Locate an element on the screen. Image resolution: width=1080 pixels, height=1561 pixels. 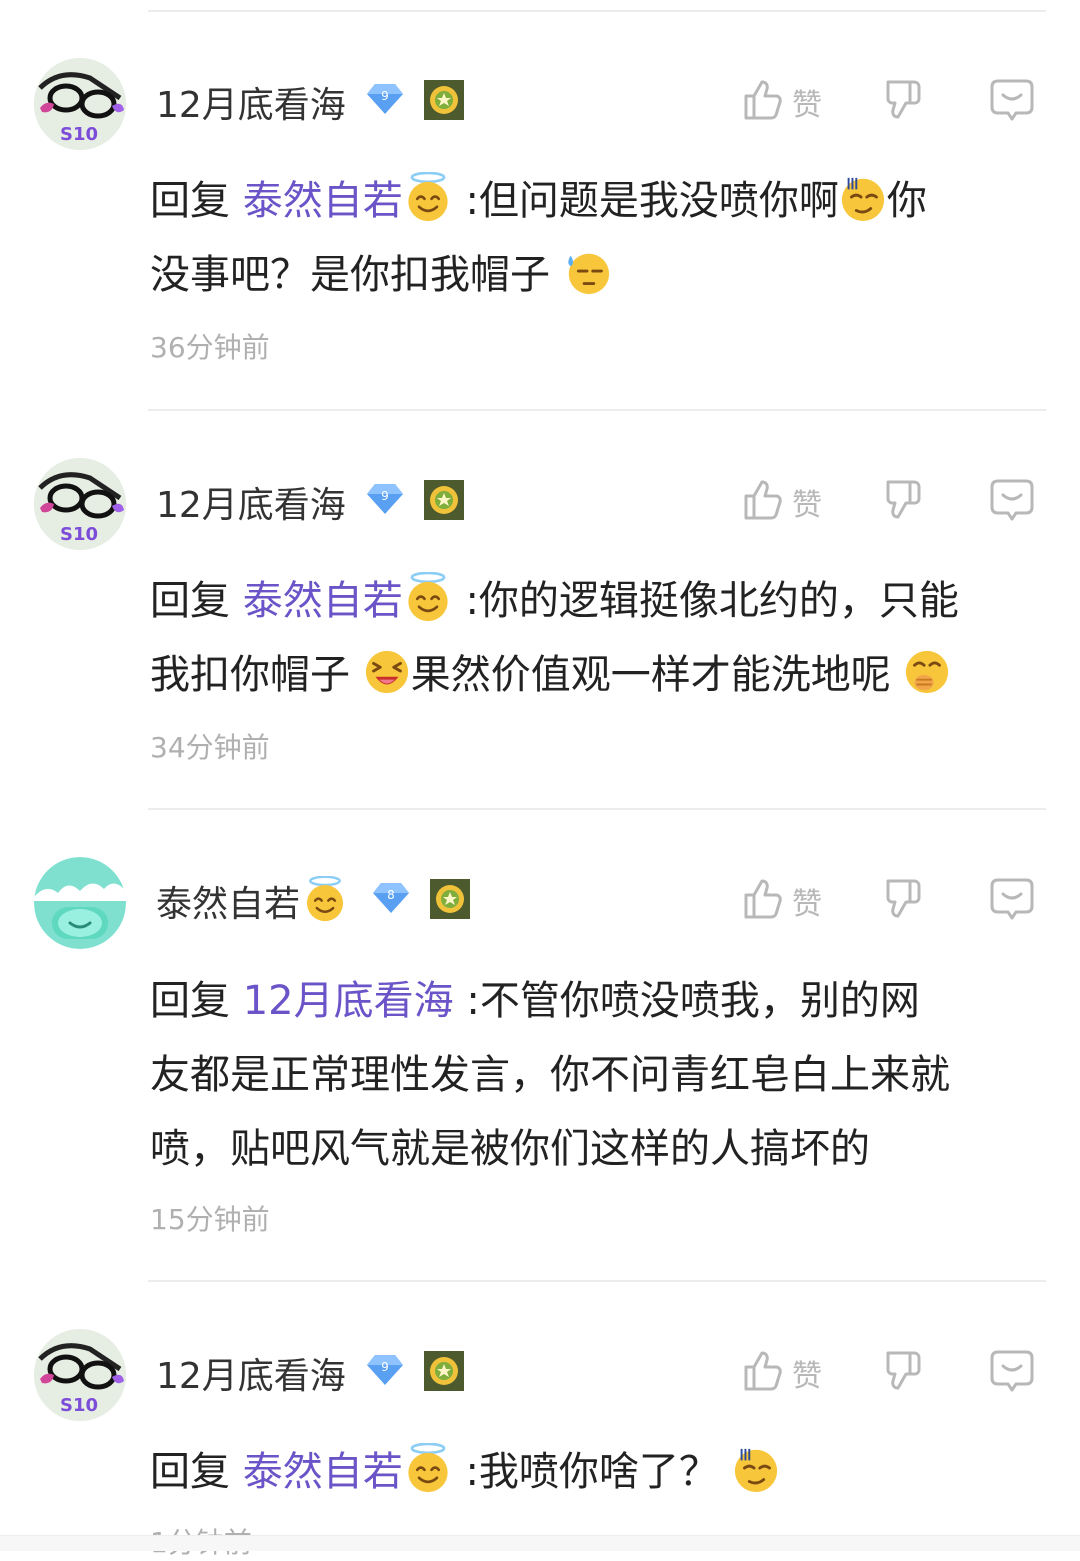
timestamp: 15分钟前 is located at coordinates (210, 1219).